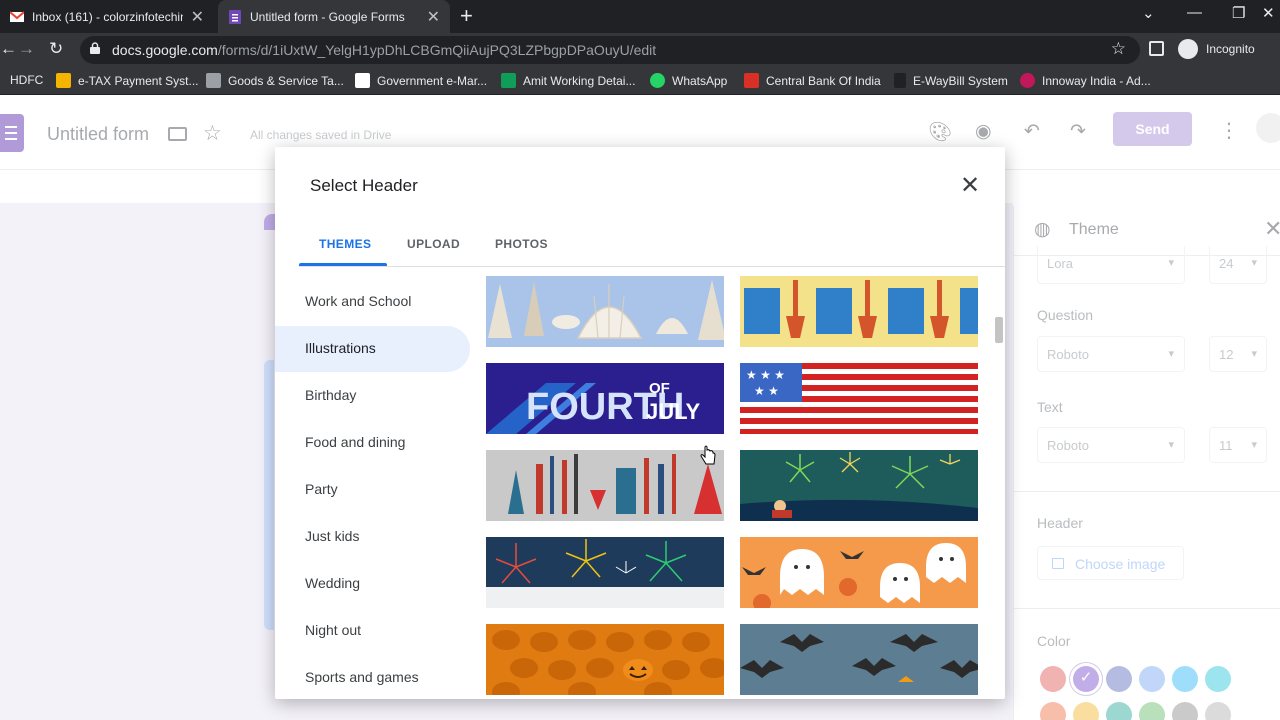 The image size is (1280, 720). I want to click on hand-cursor-icon, so click(708, 455).